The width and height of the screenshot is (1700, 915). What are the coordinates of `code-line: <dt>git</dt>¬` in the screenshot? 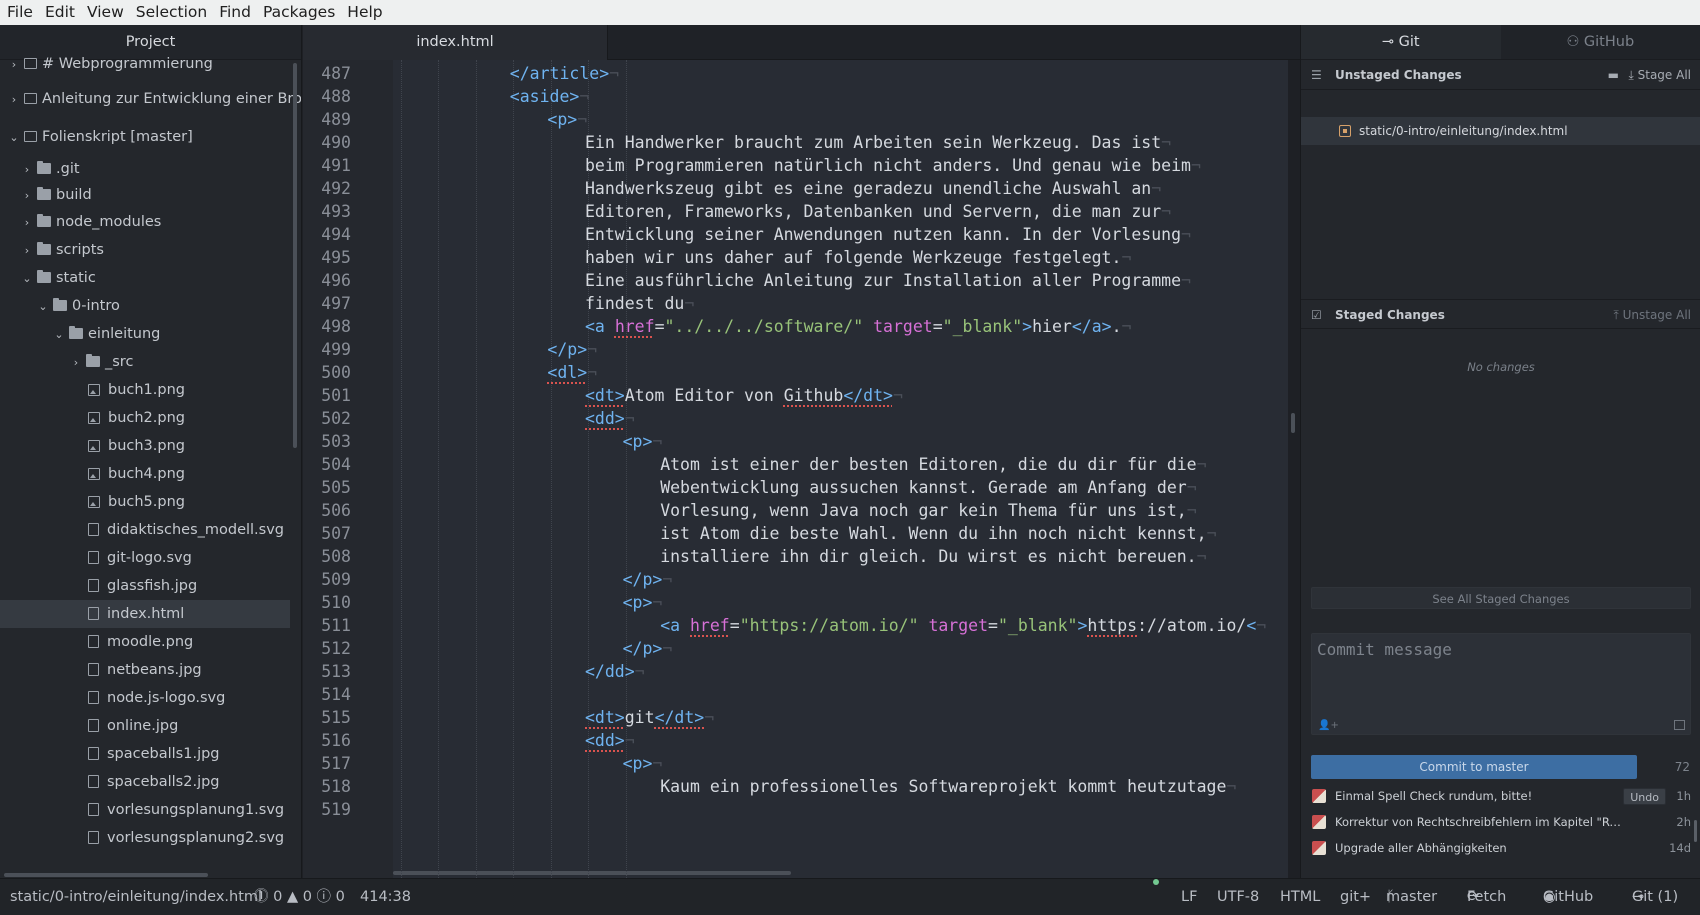 It's located at (553, 717).